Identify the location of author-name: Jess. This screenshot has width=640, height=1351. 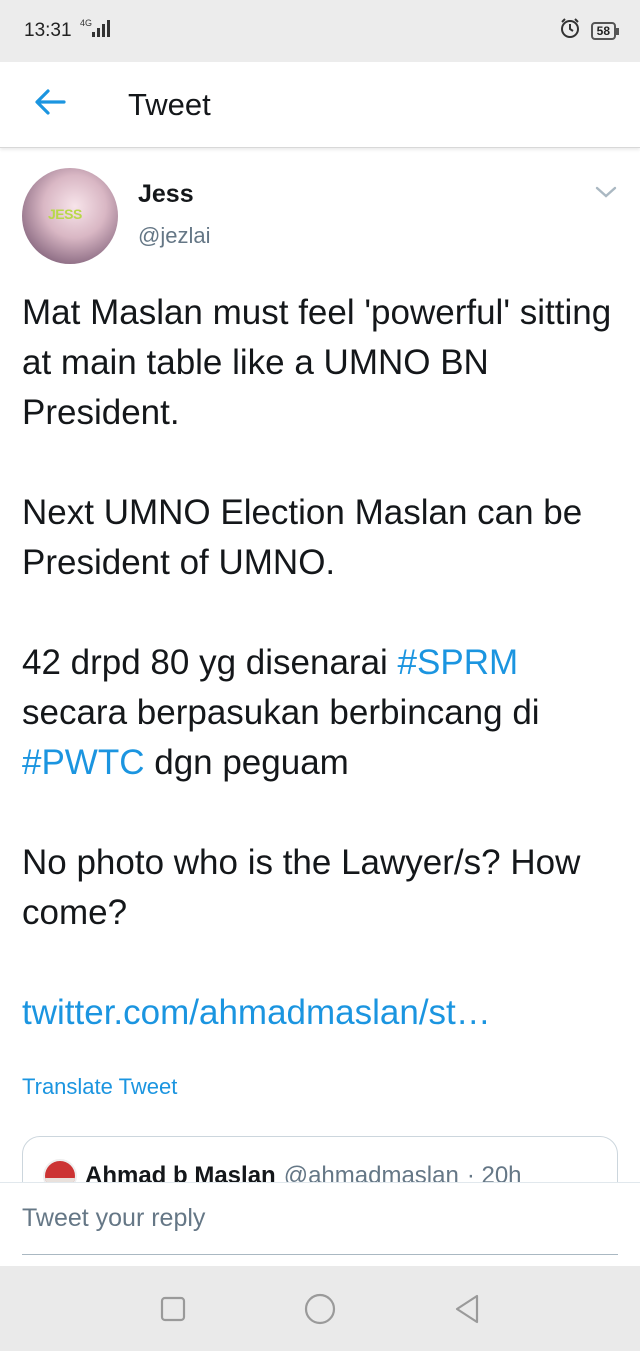
(174, 194).